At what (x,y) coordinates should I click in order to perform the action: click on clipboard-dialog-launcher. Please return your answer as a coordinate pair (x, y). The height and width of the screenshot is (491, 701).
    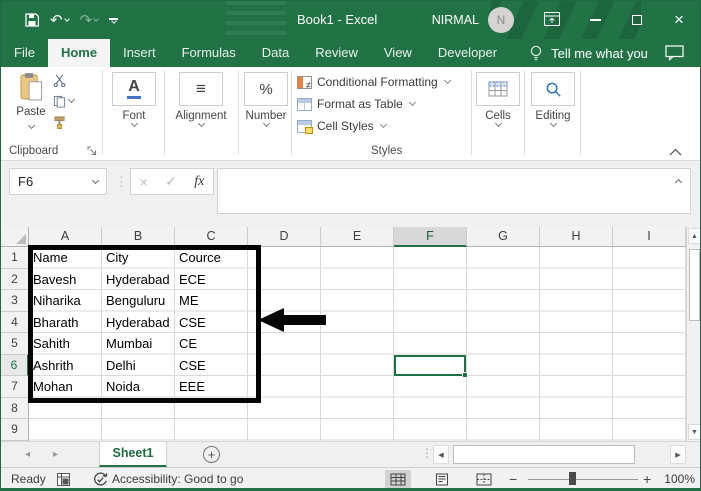
    Looking at the image, I should click on (92, 152).